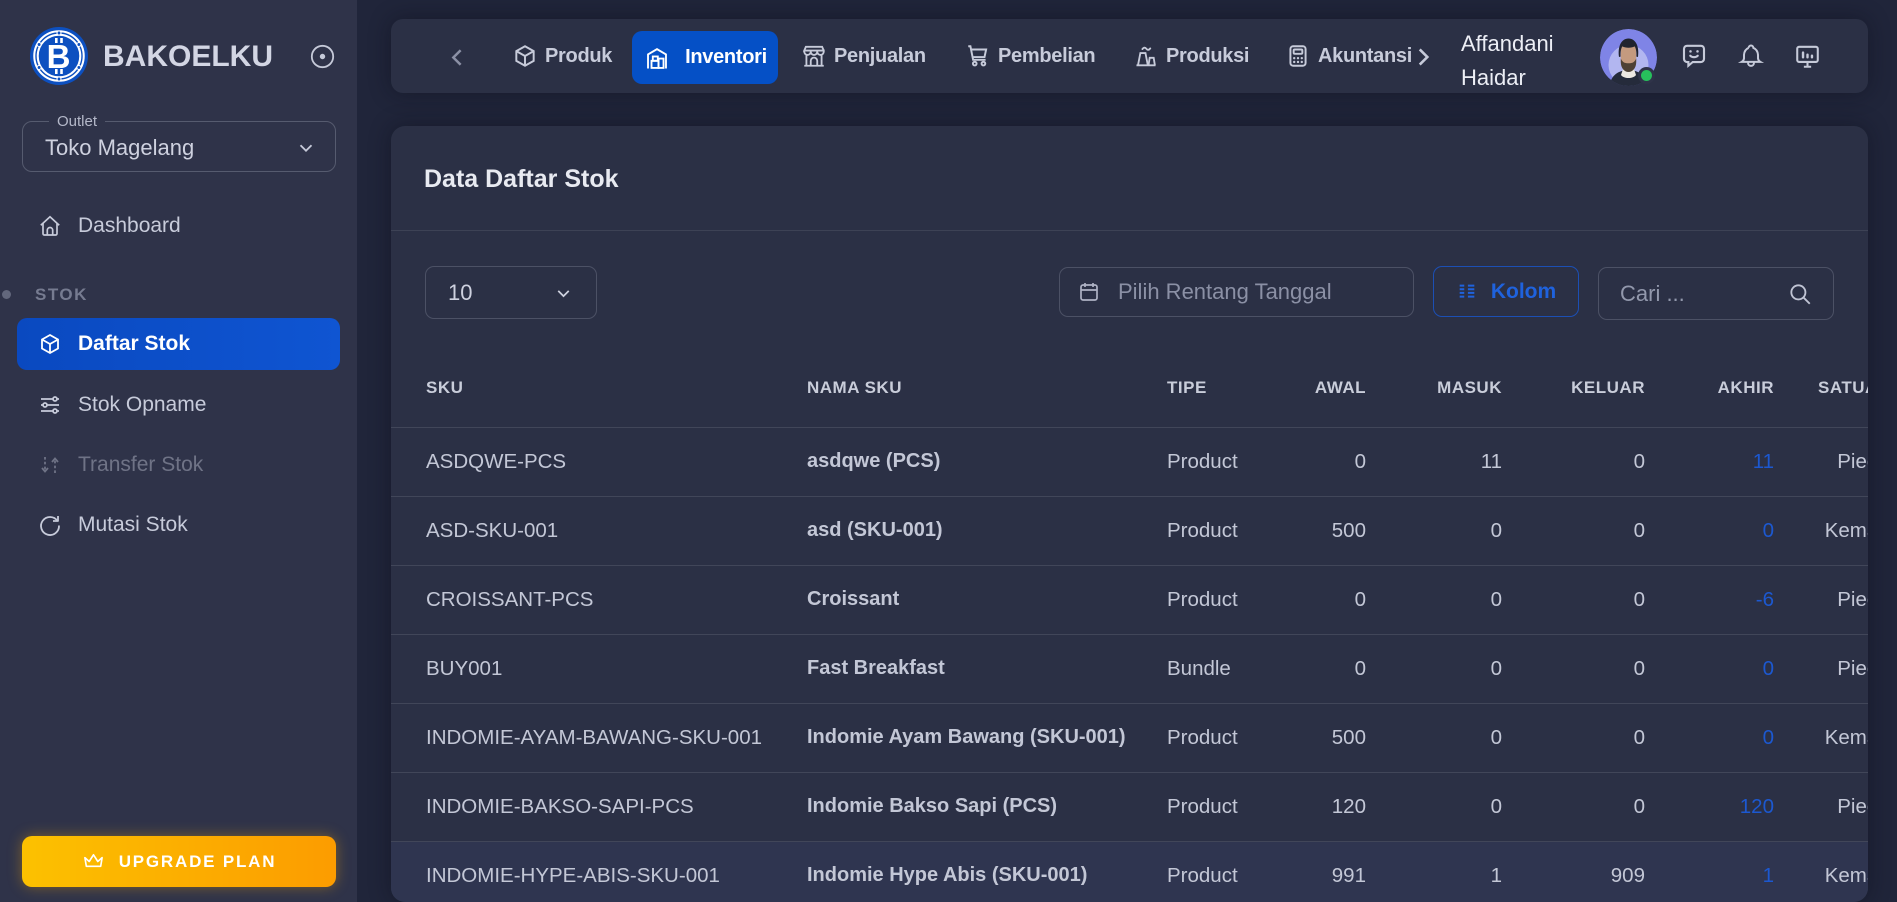  What do you see at coordinates (59, 56) in the screenshot?
I see `svg-text: B` at bounding box center [59, 56].